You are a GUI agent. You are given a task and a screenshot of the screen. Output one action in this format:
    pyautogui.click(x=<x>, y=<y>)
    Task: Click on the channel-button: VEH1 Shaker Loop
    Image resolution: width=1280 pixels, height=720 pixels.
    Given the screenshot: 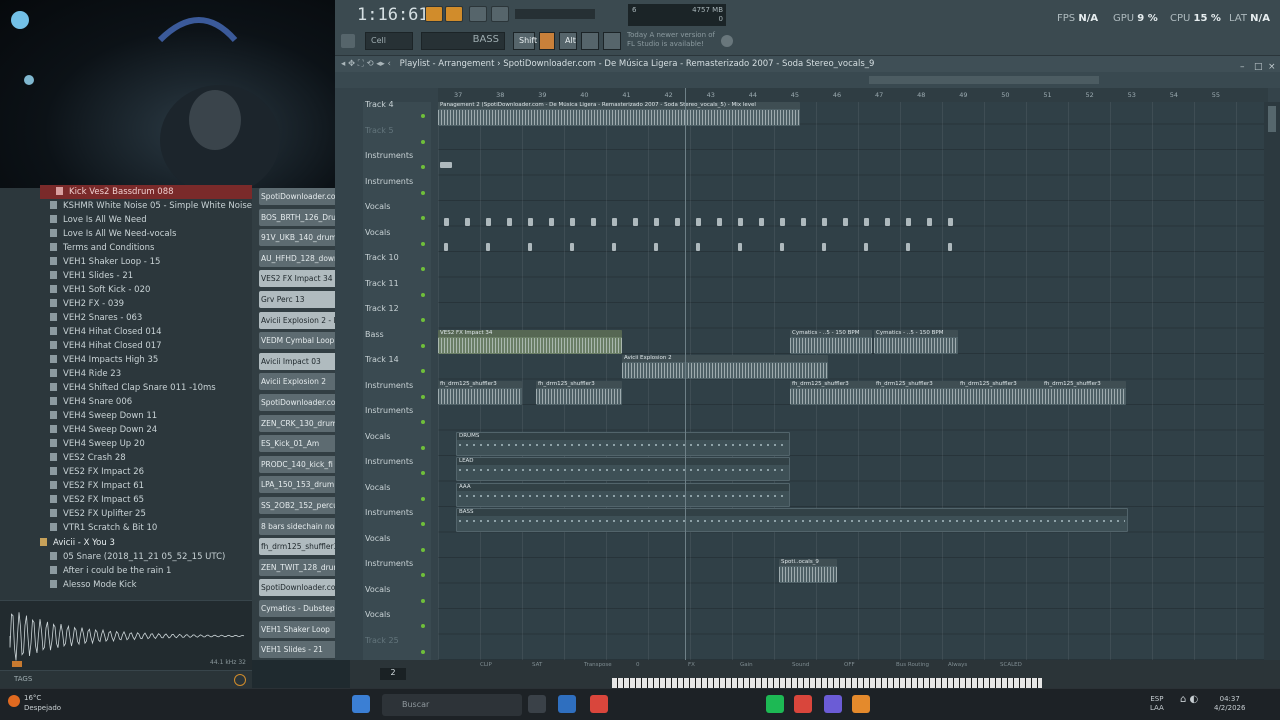 What is the action you would take?
    pyautogui.click(x=299, y=629)
    